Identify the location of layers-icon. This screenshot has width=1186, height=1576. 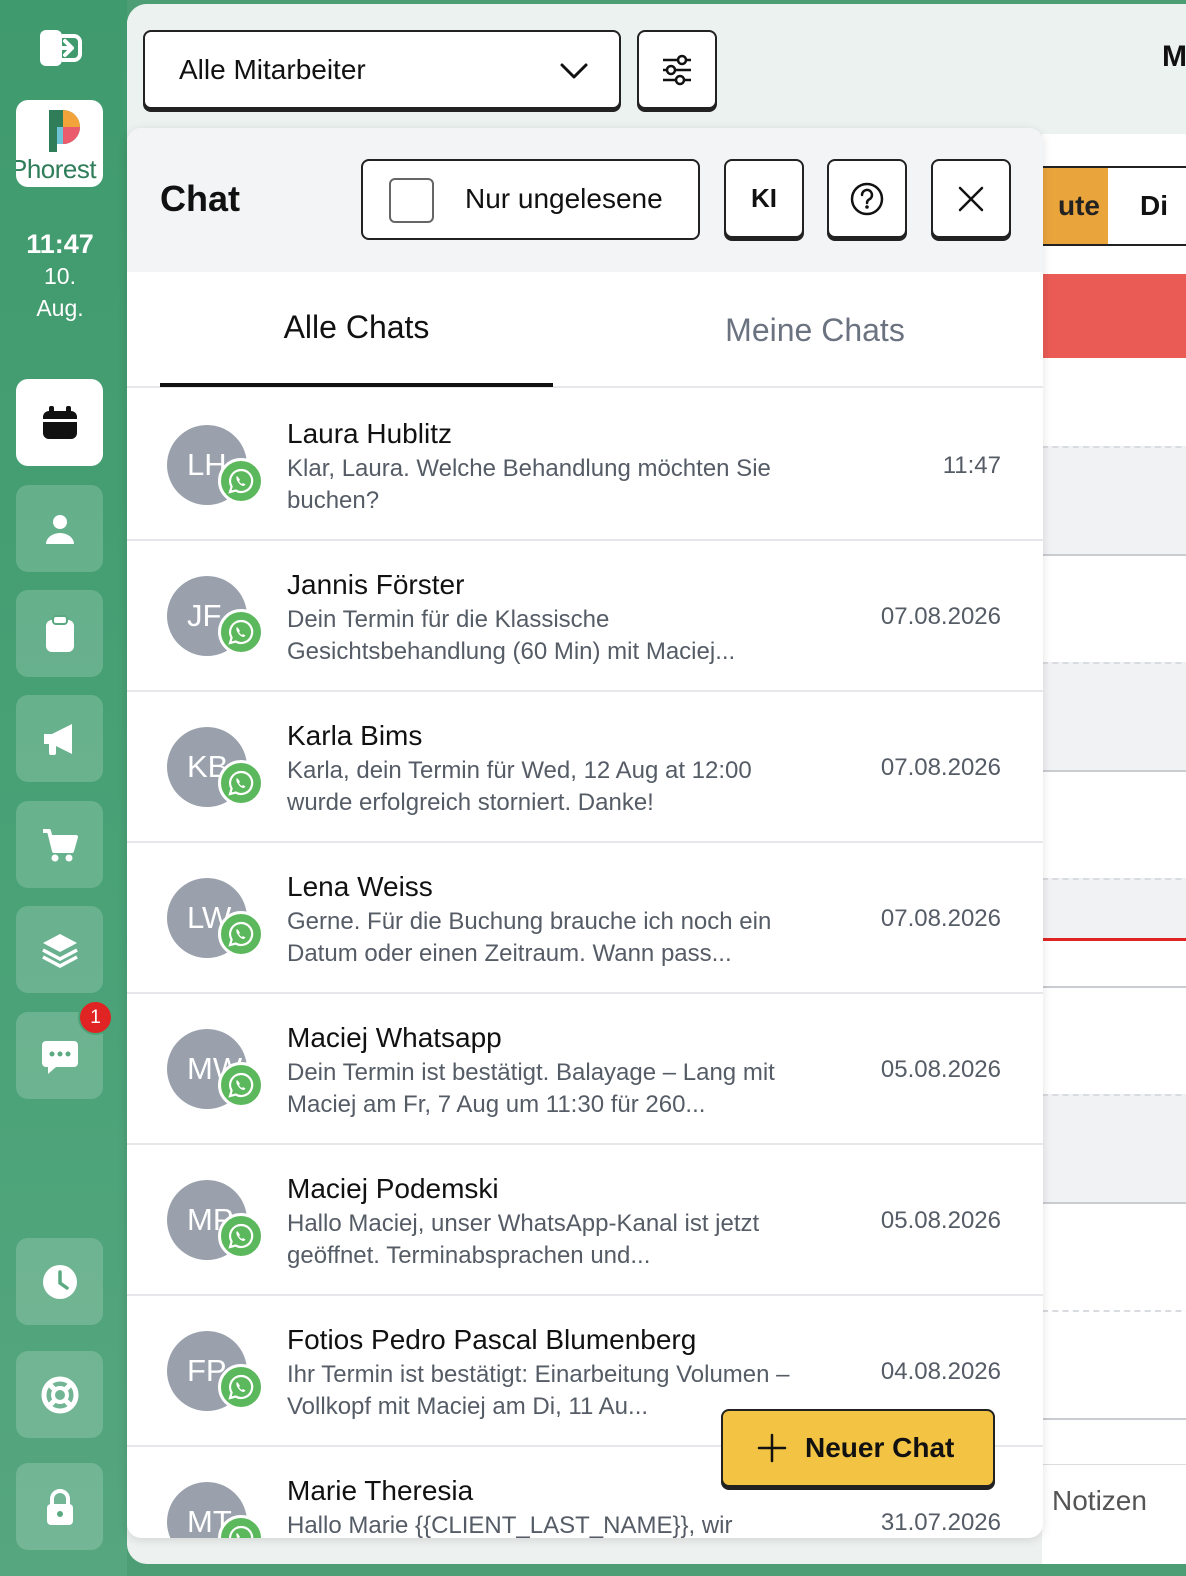
(59, 950).